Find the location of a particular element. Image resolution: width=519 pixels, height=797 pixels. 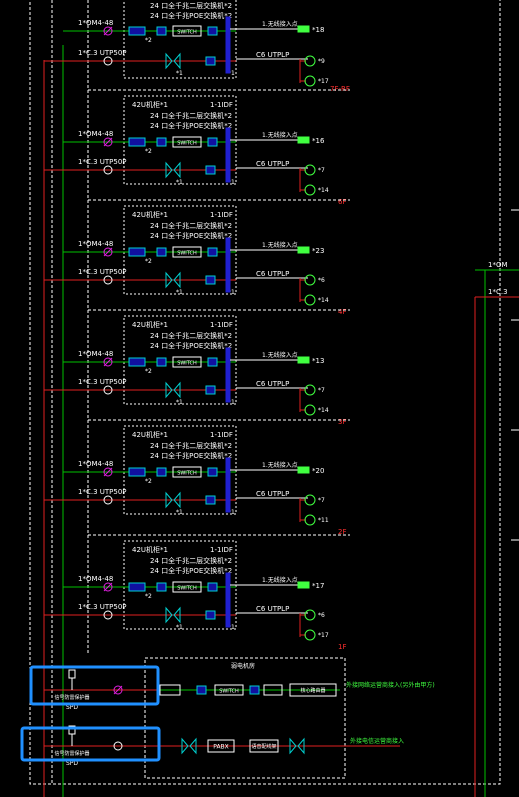

floor-label: 1F is located at coordinates (342, 647).